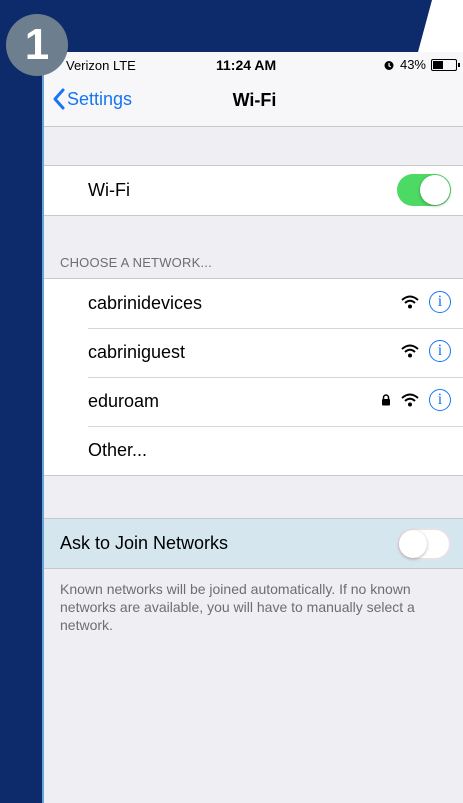 The height and width of the screenshot is (803, 463). What do you see at coordinates (37, 45) in the screenshot?
I see `step-number-badge: 1` at bounding box center [37, 45].